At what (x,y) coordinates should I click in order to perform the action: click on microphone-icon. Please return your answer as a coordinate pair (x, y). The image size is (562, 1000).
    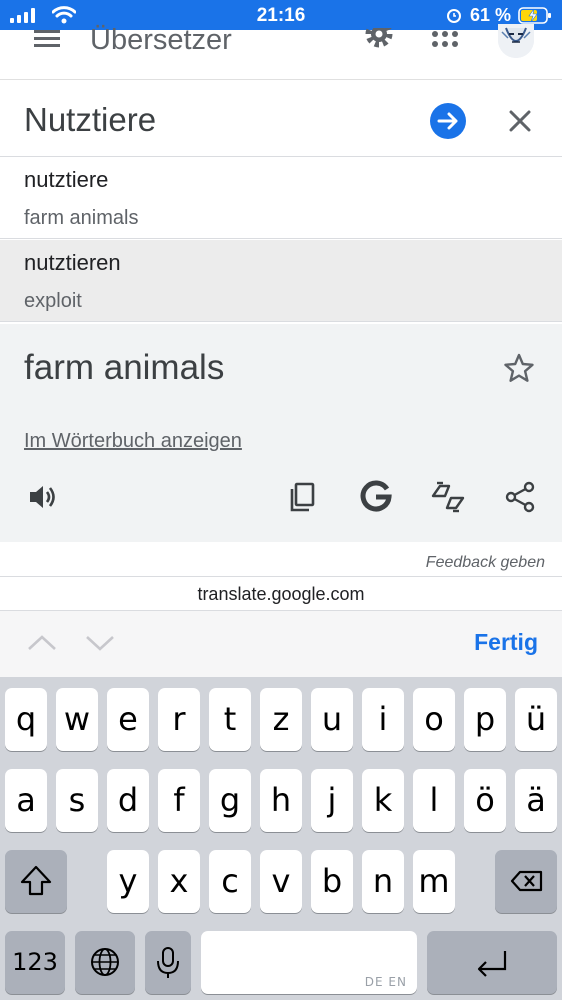
    Looking at the image, I should click on (168, 962).